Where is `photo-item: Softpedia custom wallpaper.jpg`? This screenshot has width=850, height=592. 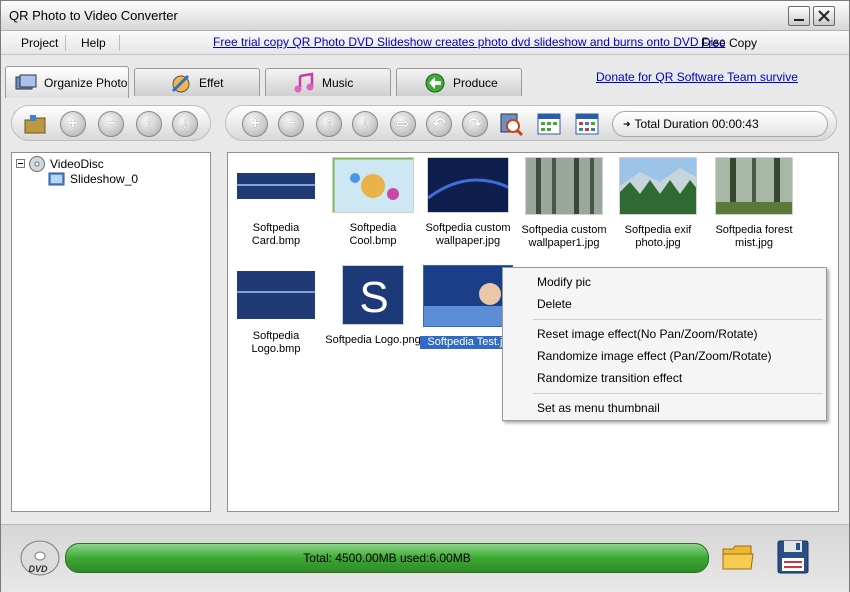
photo-item: Softpedia custom wallpaper.jpg is located at coordinates (468, 202).